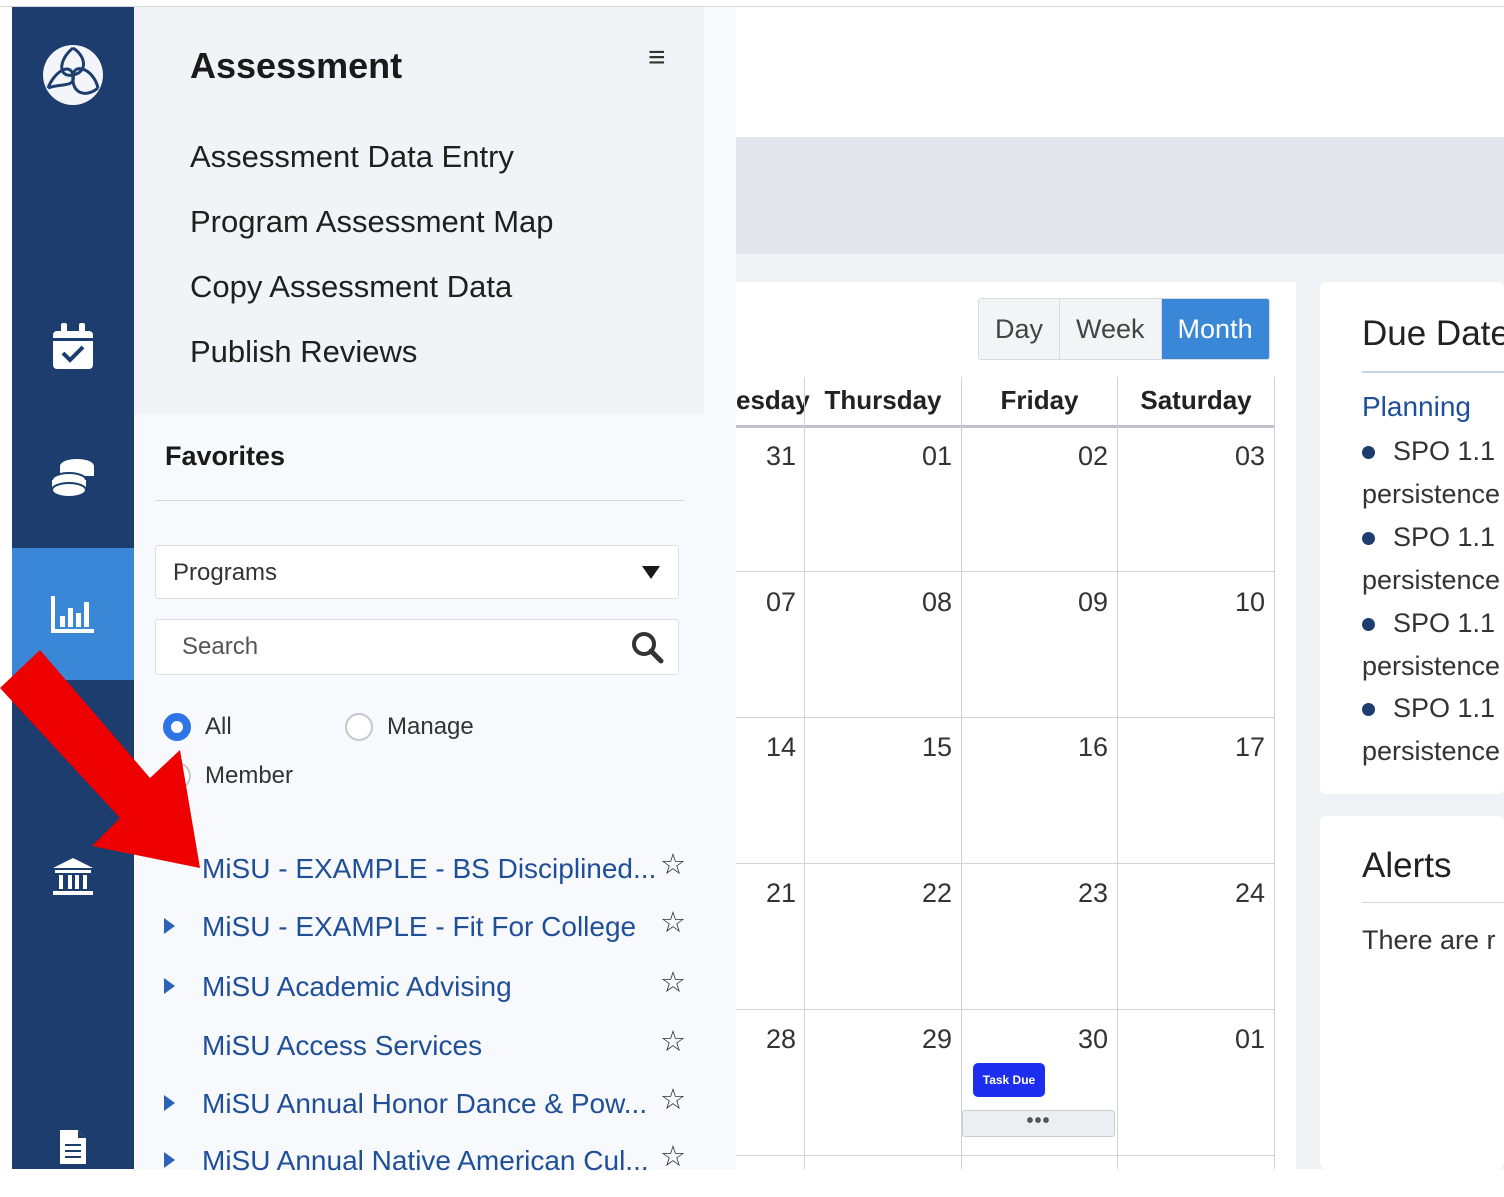 This screenshot has height=1197, width=1504. I want to click on calendar-nav, so click(73, 347).